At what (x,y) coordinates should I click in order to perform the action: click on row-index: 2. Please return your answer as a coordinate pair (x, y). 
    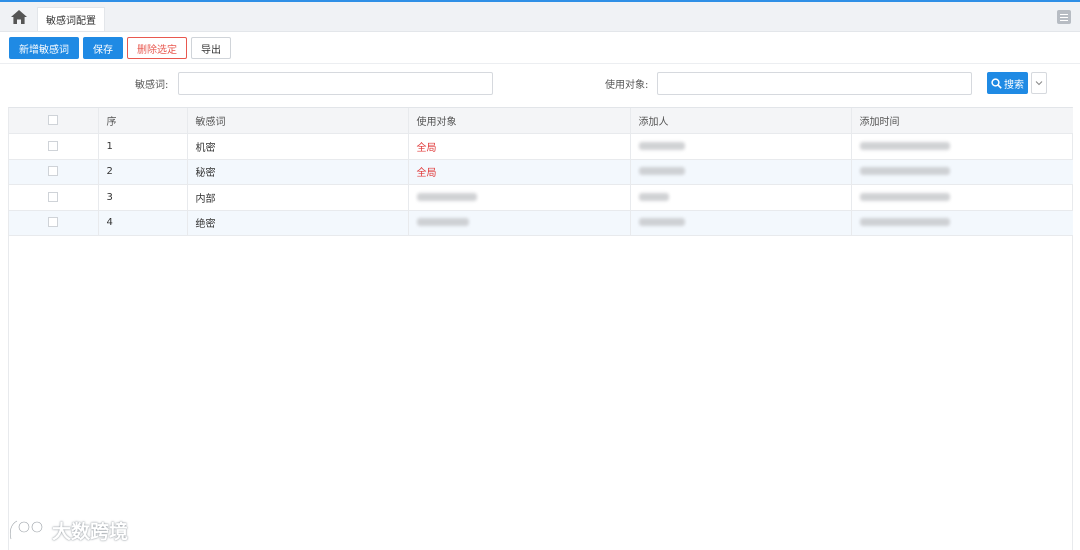
    Looking at the image, I should click on (143, 172).